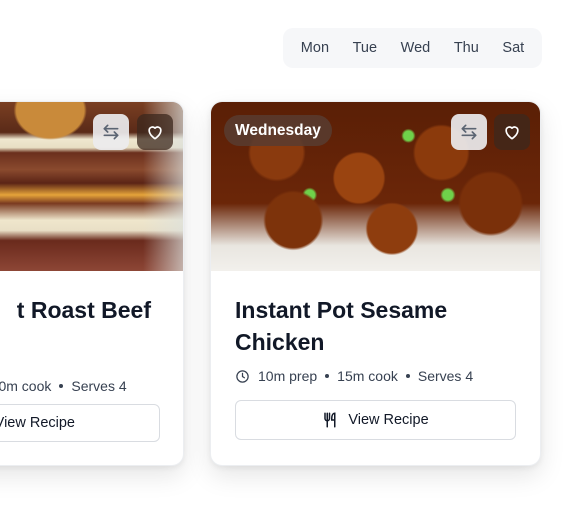  Describe the element at coordinates (513, 48) in the screenshot. I see `tab-sat: Sat` at that location.